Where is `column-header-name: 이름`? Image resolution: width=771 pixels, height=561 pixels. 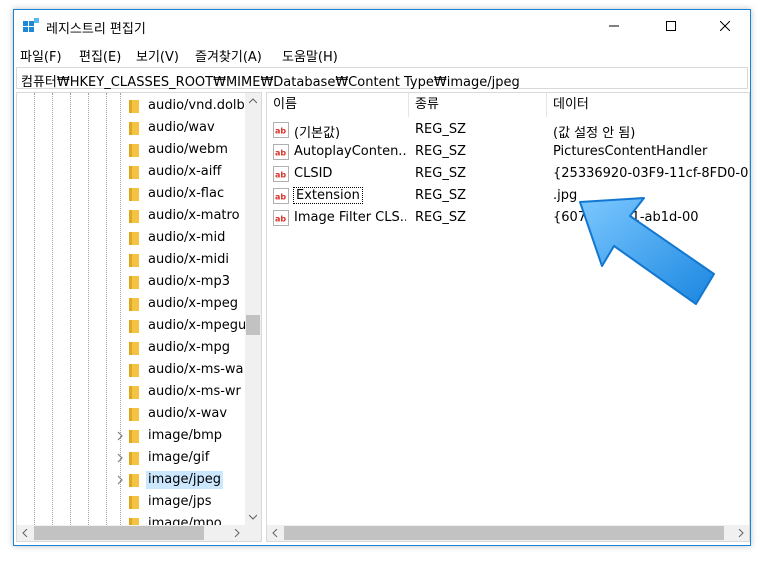 column-header-name: 이름 is located at coordinates (338, 105).